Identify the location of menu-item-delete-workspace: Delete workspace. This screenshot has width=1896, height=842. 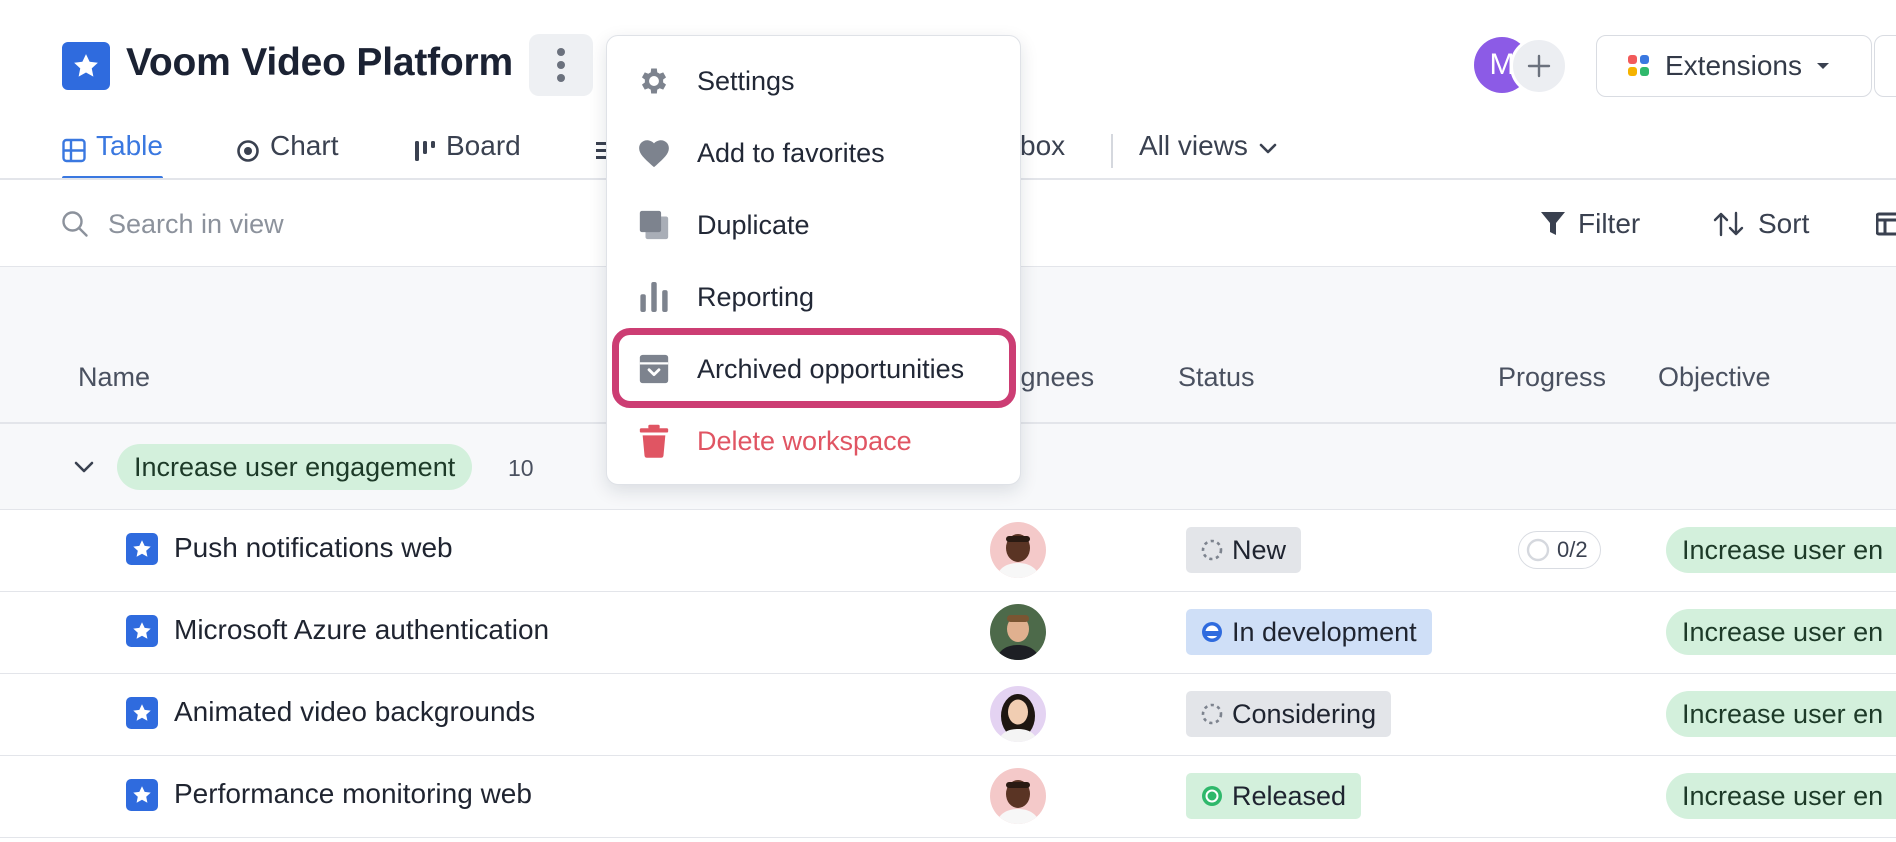
(813, 441).